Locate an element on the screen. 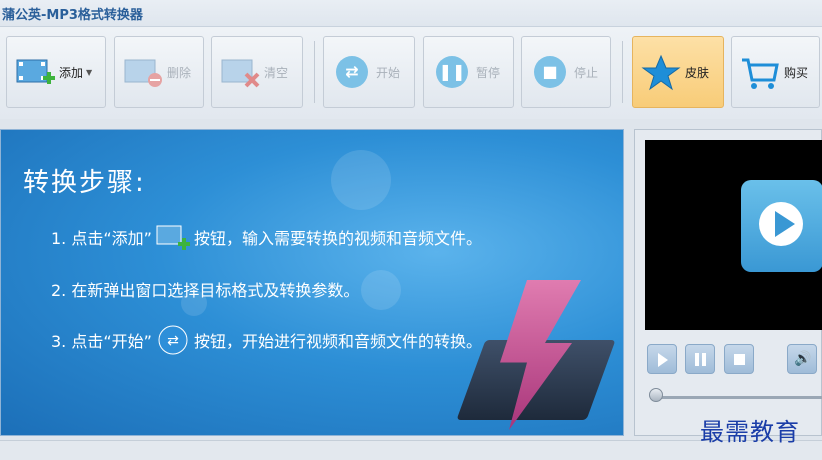  film-clear-icon is located at coordinates (240, 72).